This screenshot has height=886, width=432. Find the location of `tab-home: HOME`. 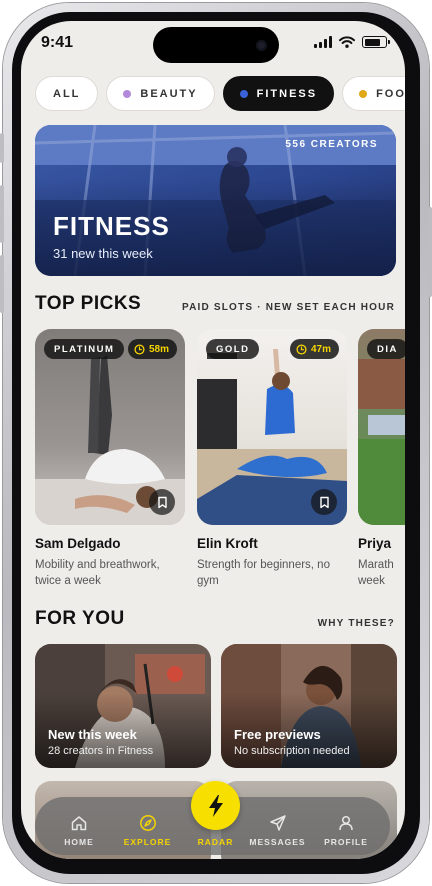

tab-home: HOME is located at coordinates (79, 830).